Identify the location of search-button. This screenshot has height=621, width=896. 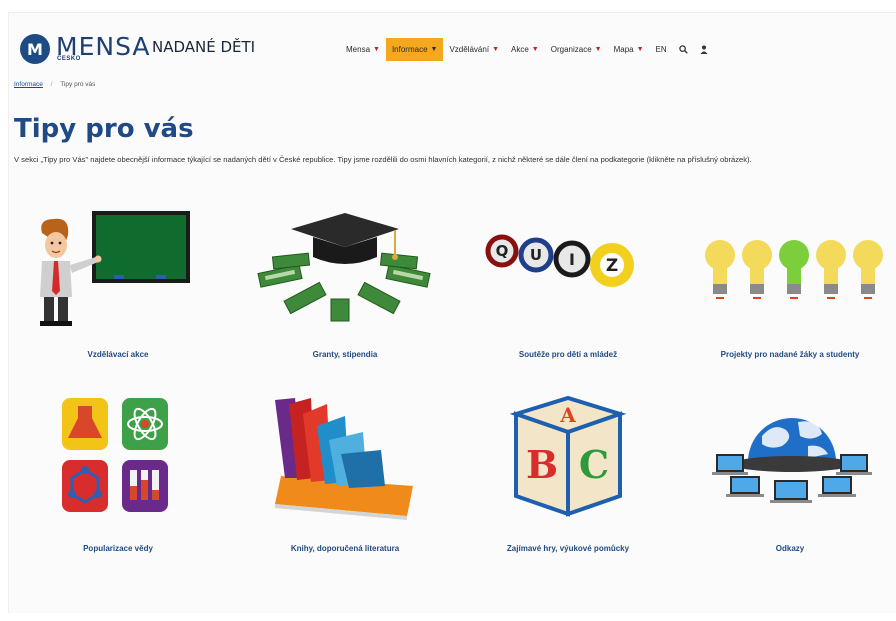
(683, 49).